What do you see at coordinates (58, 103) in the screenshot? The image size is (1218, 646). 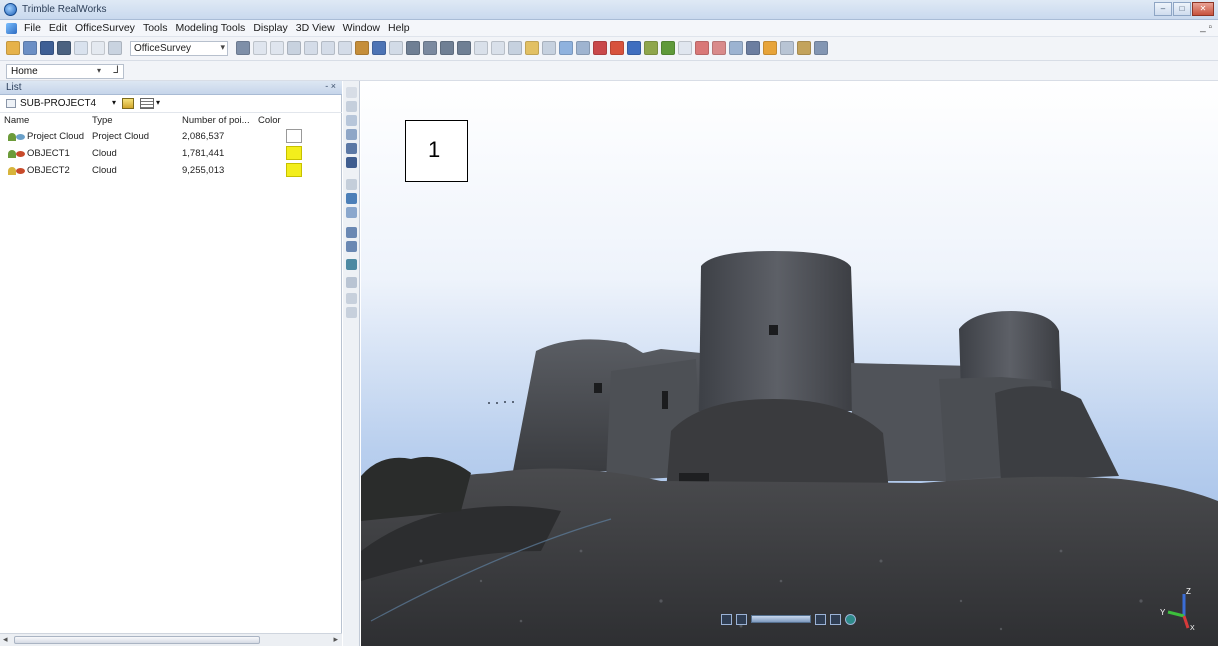 I see `project-name: SUB-PROJECT4` at bounding box center [58, 103].